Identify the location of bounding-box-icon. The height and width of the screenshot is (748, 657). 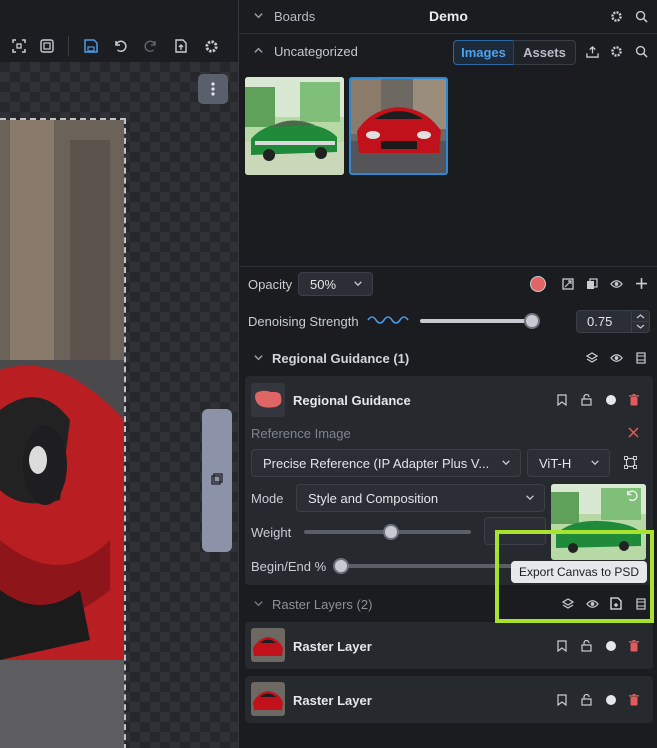
(630, 462).